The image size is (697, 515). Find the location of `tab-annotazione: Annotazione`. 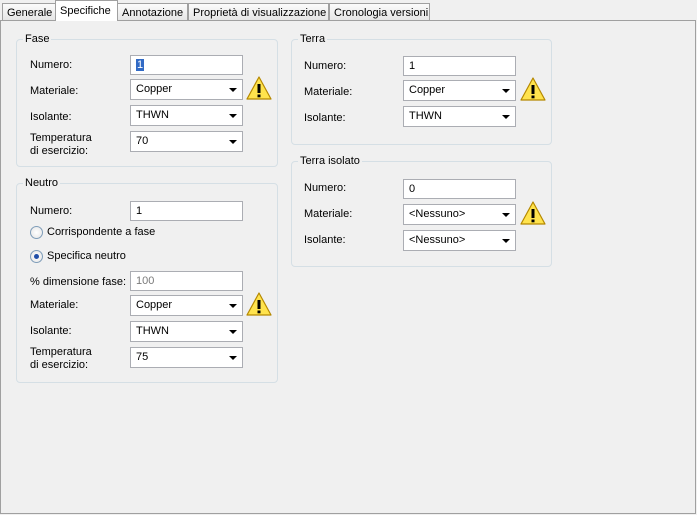

tab-annotazione: Annotazione is located at coordinates (152, 11).